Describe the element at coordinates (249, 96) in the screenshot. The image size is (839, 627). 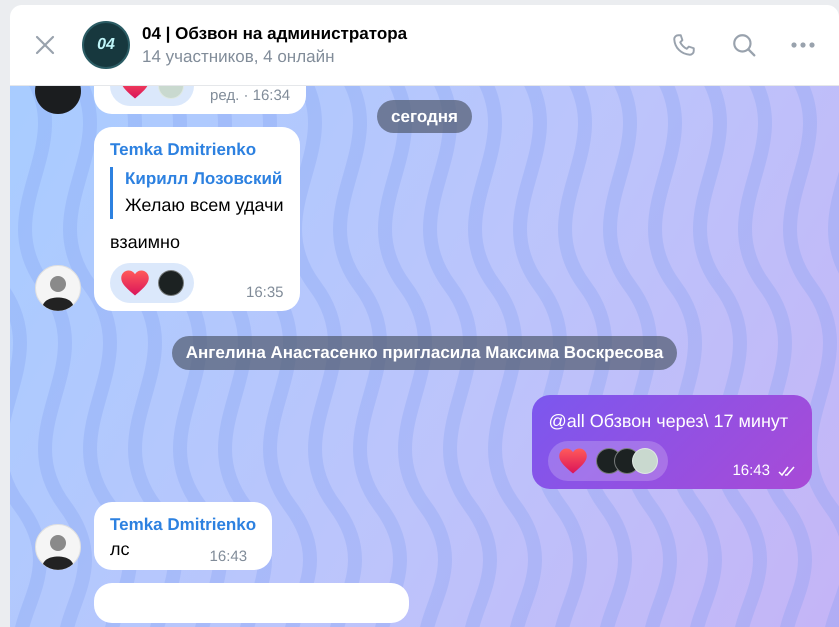
I see `message-time: ред. · 16:34` at that location.